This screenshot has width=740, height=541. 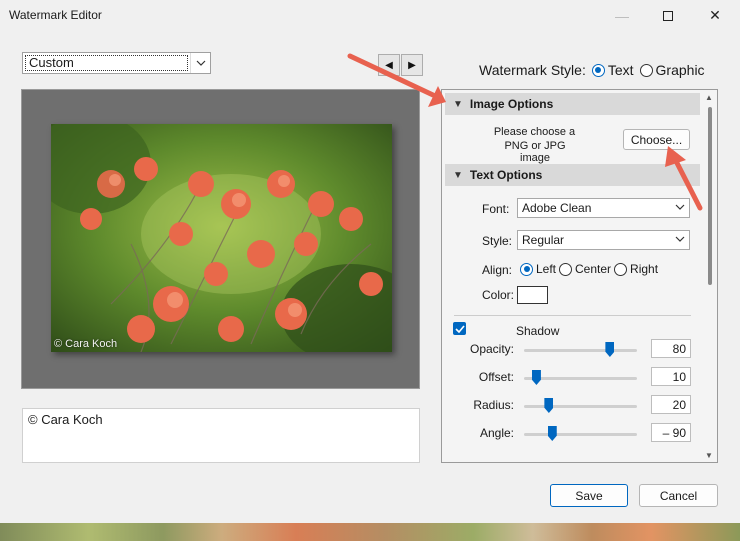 What do you see at coordinates (106, 63) in the screenshot?
I see `preset-value: Custom` at bounding box center [106, 63].